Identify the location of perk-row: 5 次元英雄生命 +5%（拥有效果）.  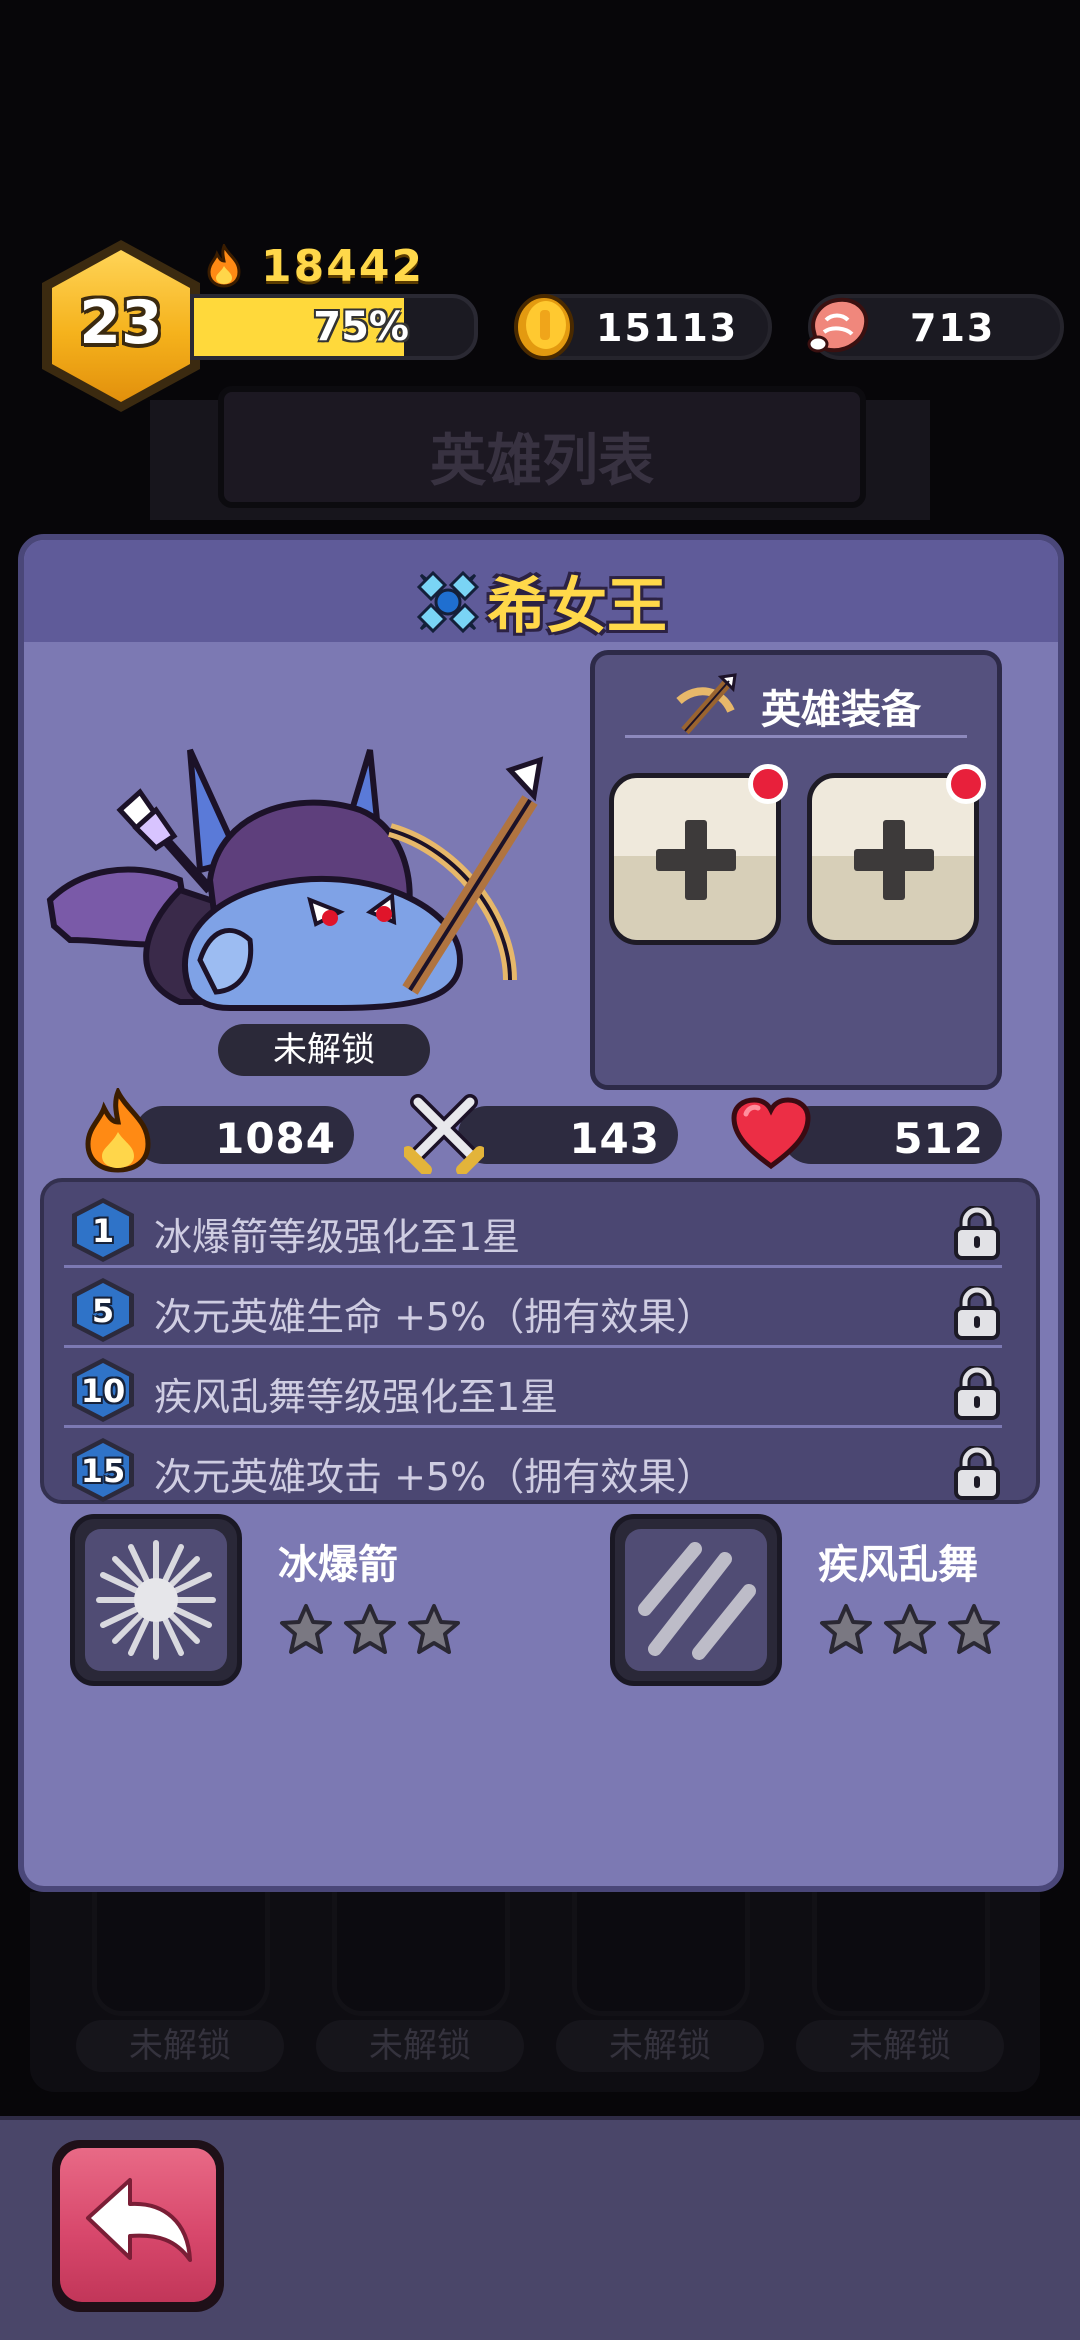
(533, 1308).